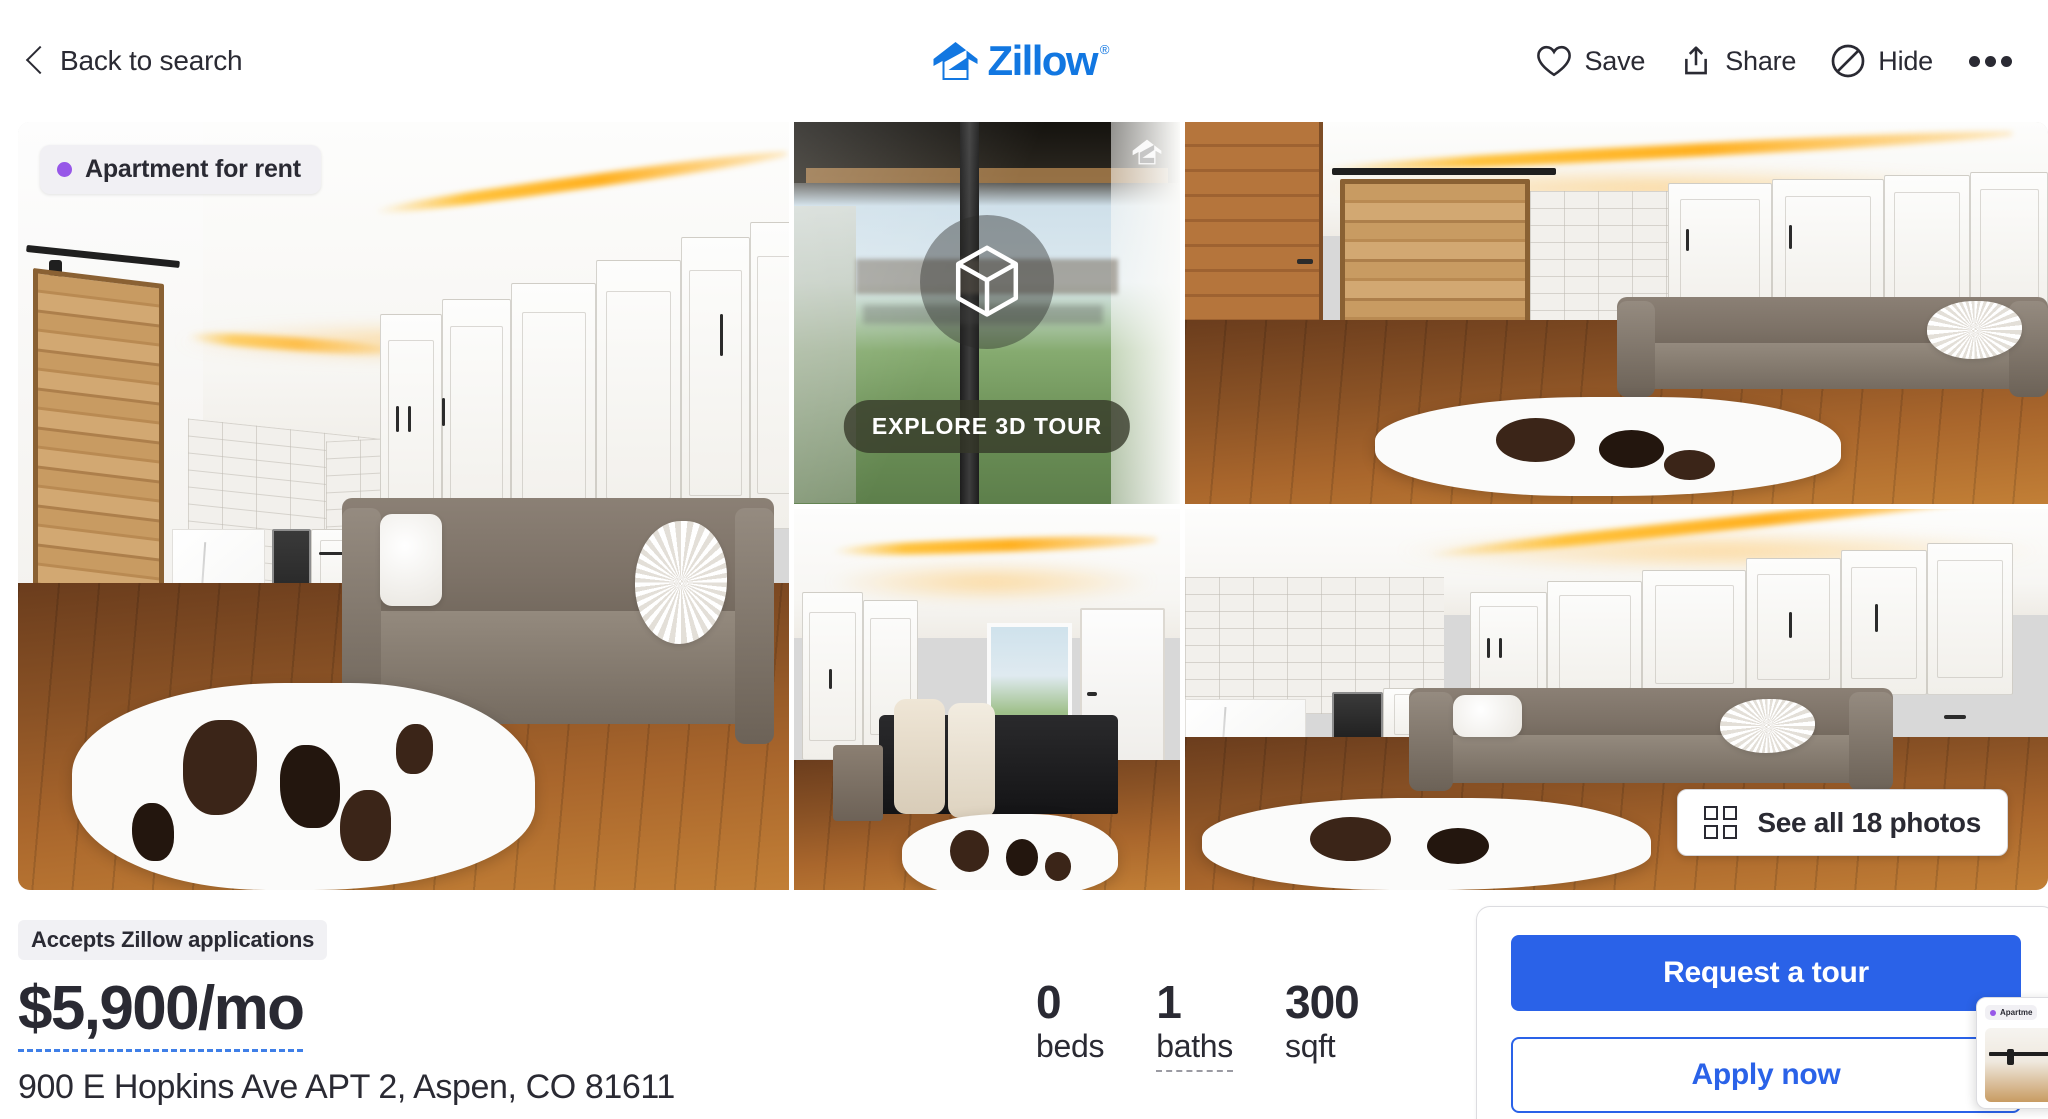  What do you see at coordinates (955, 61) in the screenshot?
I see `zillow-house-icon` at bounding box center [955, 61].